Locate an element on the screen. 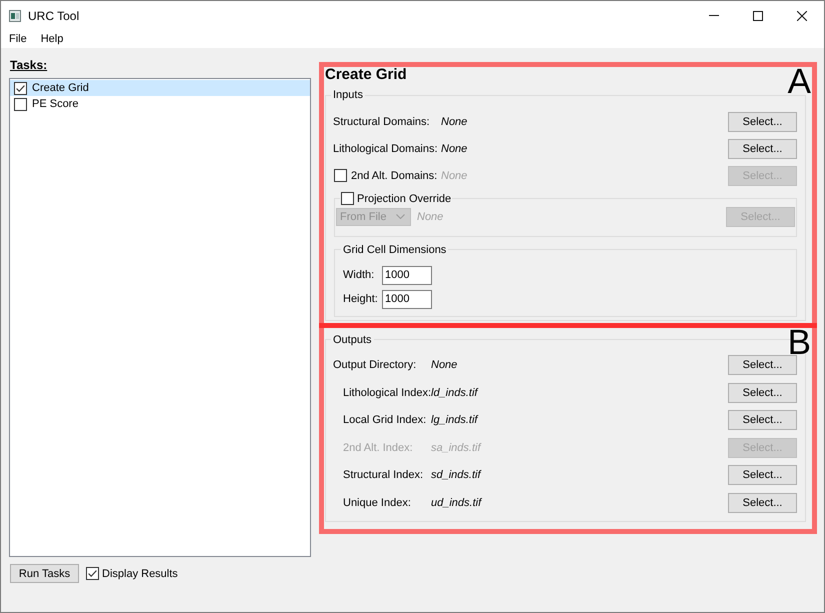  close-icon is located at coordinates (802, 15).